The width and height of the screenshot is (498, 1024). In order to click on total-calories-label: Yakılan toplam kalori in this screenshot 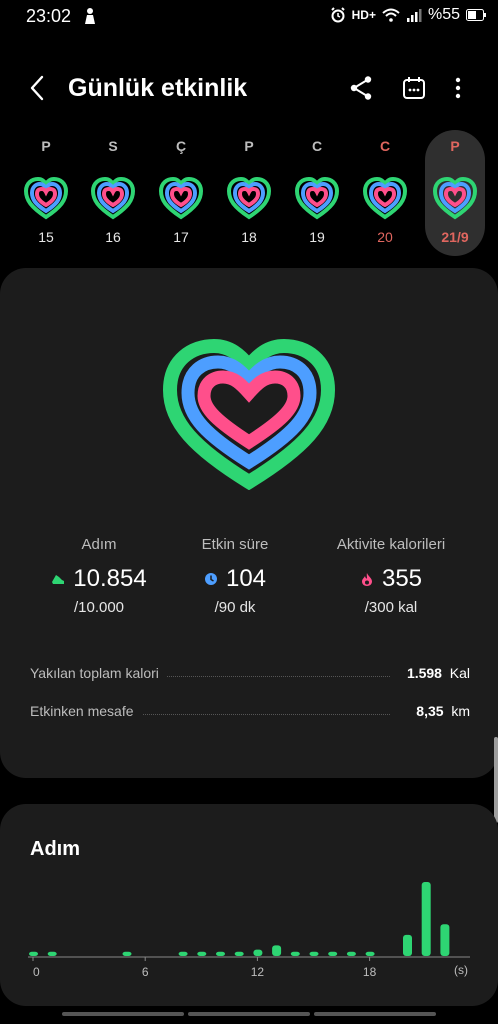, I will do `click(98, 673)`.